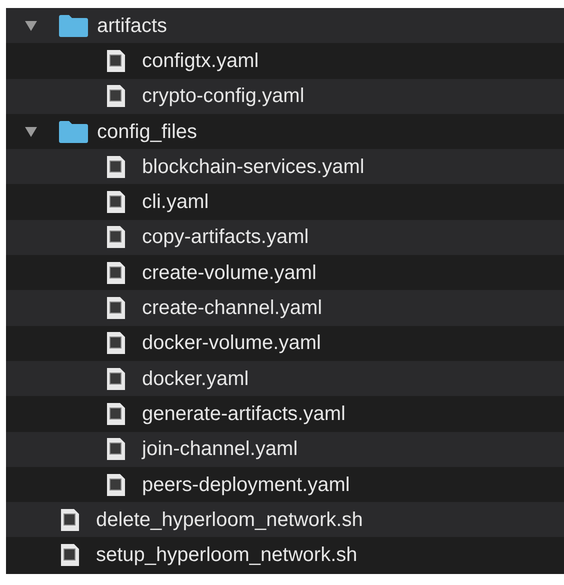 The height and width of the screenshot is (585, 564). I want to click on file-name: docker.yaml, so click(195, 379).